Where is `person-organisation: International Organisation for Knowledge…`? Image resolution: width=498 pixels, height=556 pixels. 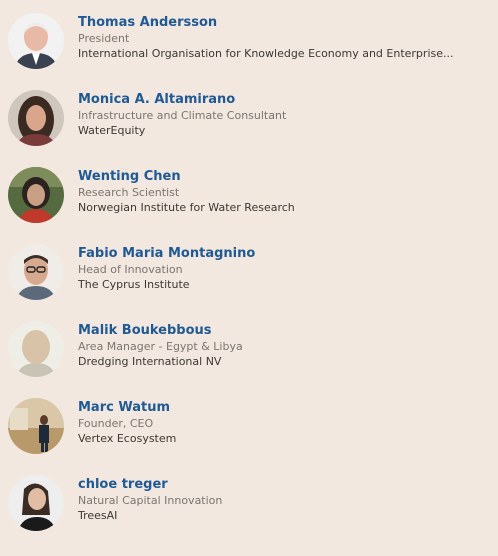 person-organisation: International Organisation for Knowledge… is located at coordinates (266, 53).